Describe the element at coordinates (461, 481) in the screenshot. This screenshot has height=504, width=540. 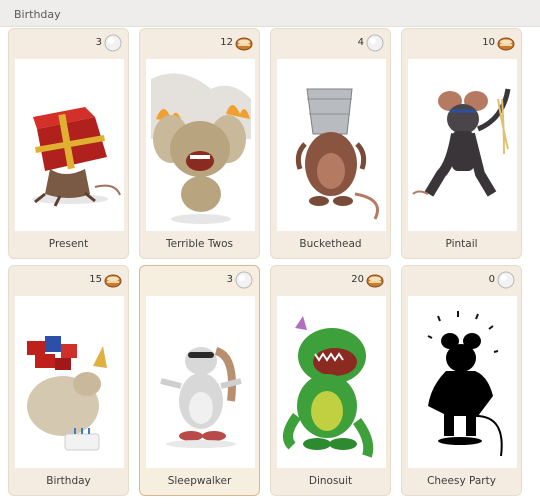
I see `mouse-name: Cheesy Party` at that location.